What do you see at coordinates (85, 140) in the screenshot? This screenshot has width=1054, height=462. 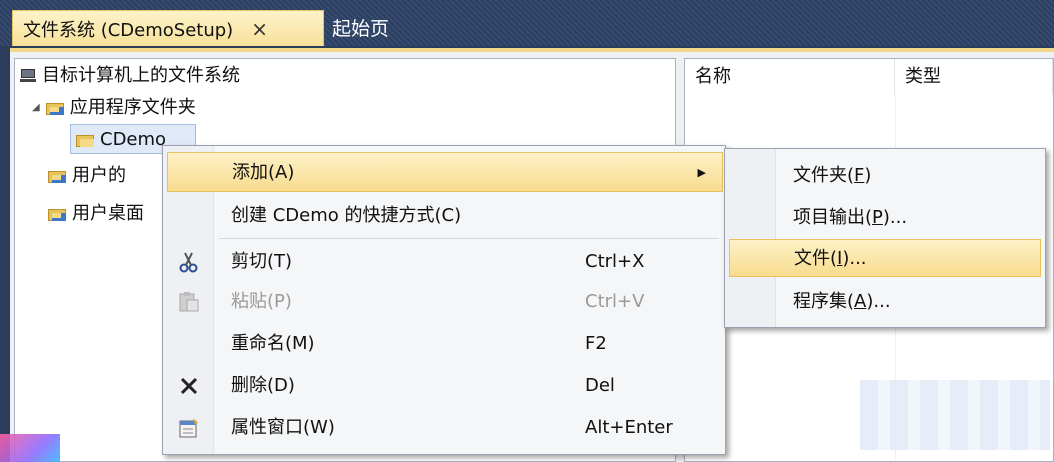 I see `folder-open-icon` at bounding box center [85, 140].